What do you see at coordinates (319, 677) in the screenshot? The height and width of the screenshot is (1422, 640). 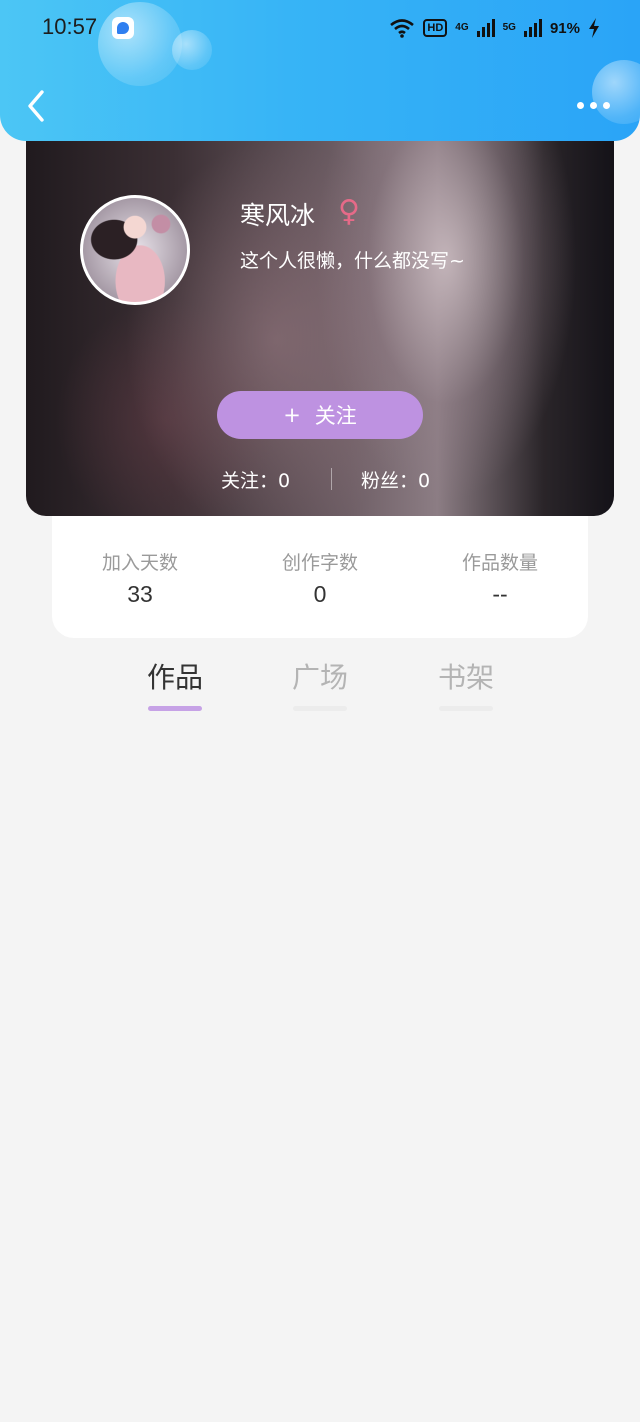 I see `tab-label: 广场` at bounding box center [319, 677].